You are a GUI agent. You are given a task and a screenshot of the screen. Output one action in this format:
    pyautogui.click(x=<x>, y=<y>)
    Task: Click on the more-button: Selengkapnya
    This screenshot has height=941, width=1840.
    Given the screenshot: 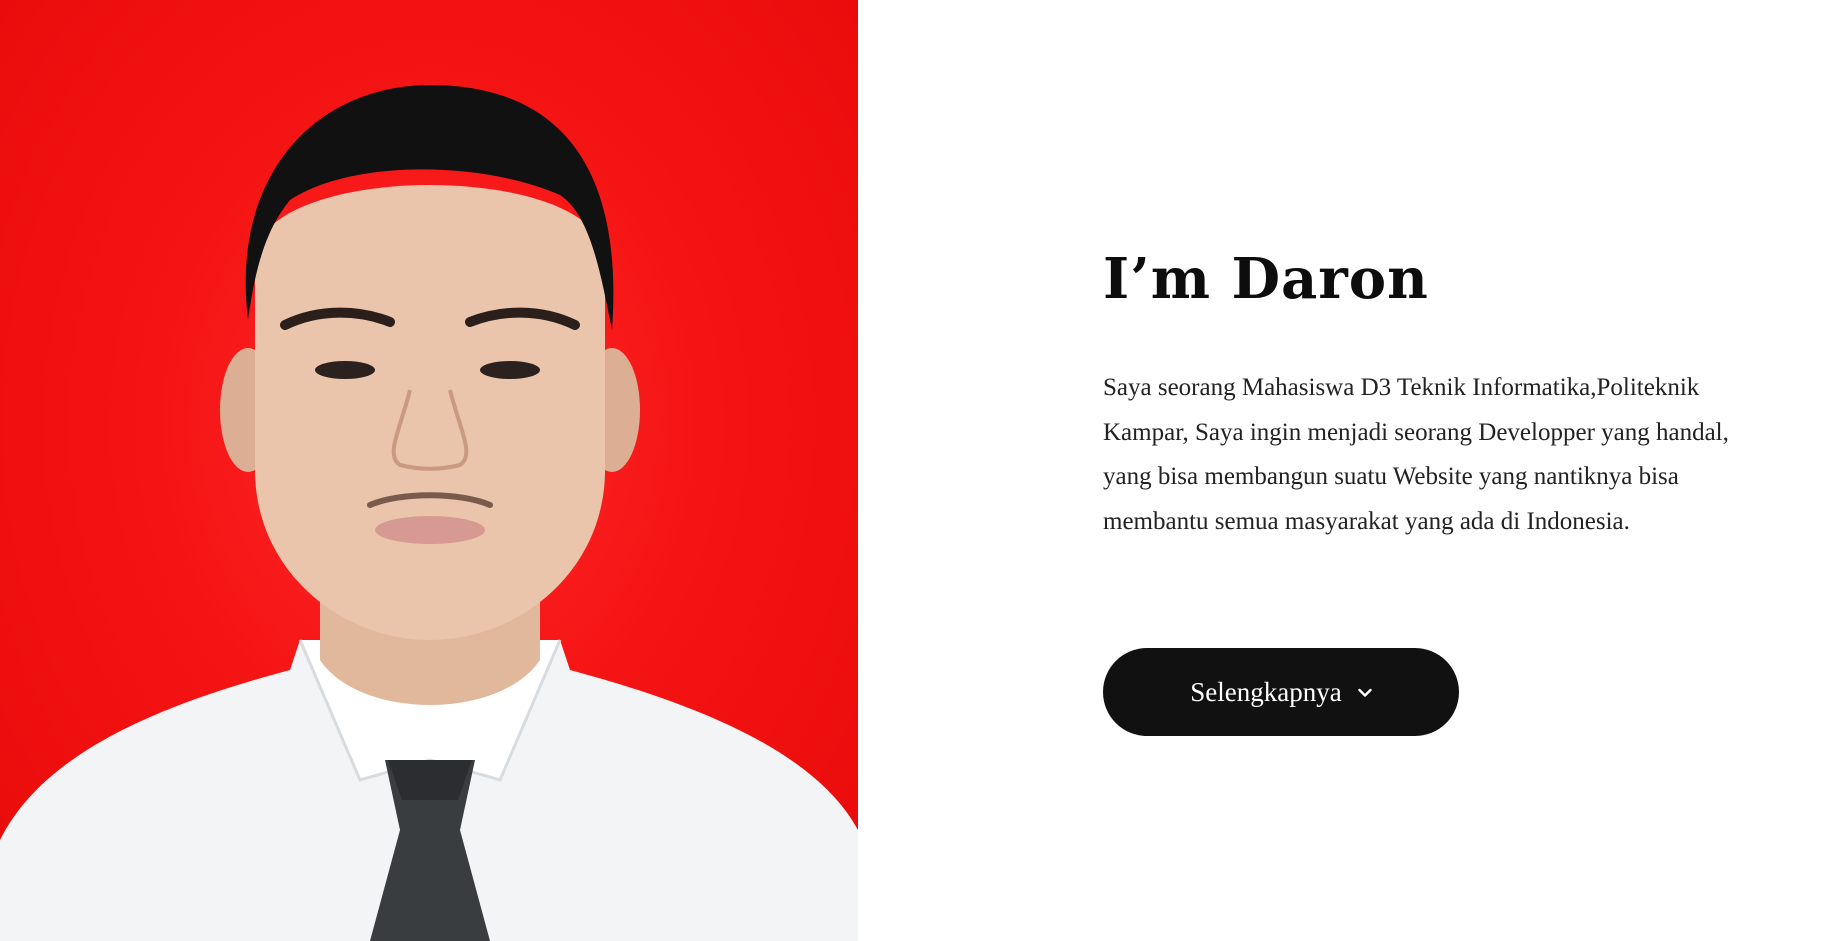 What is the action you would take?
    pyautogui.click(x=1281, y=692)
    